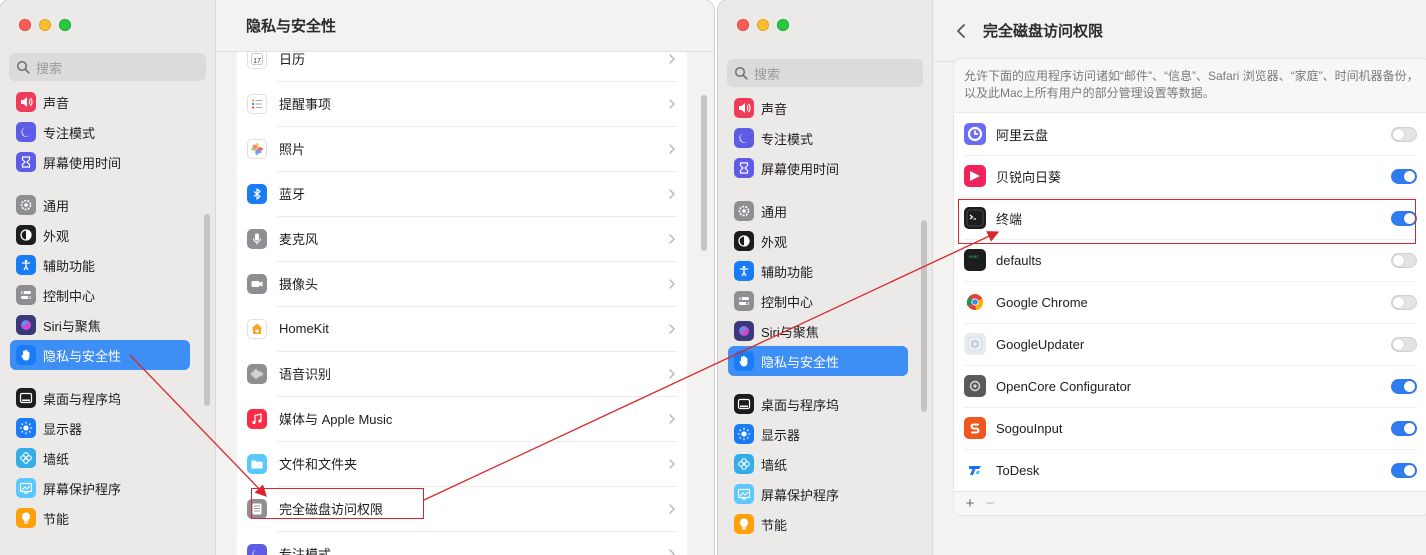 This screenshot has height=555, width=1426. I want to click on row-label: 麦克风, so click(299, 239).